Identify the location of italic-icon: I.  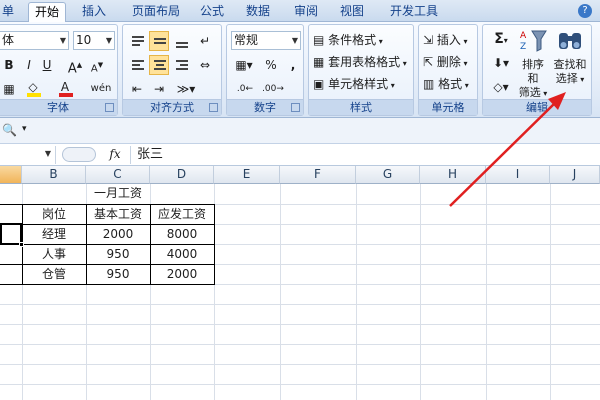
(29, 65).